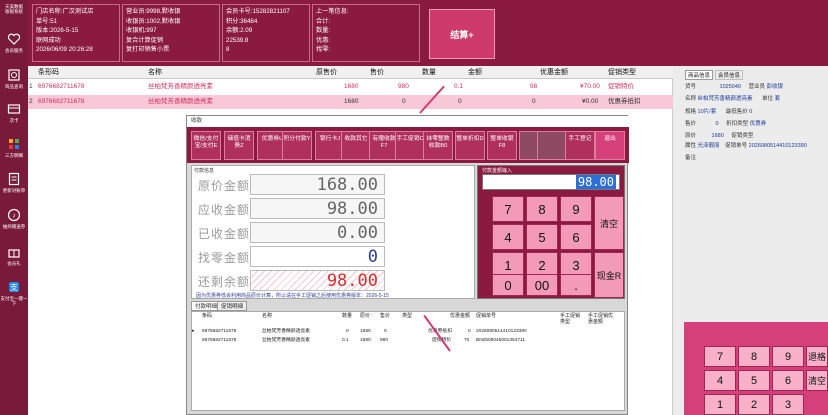 The width and height of the screenshot is (828, 415). I want to click on col-amount: 金额, so click(502, 72).